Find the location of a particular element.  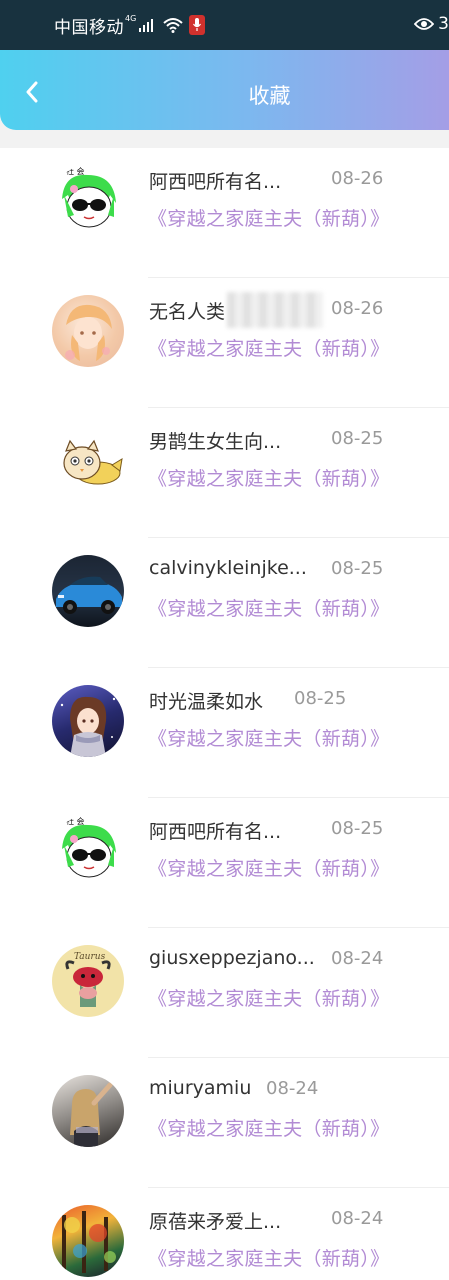

signal-icon is located at coordinates (146, 25).